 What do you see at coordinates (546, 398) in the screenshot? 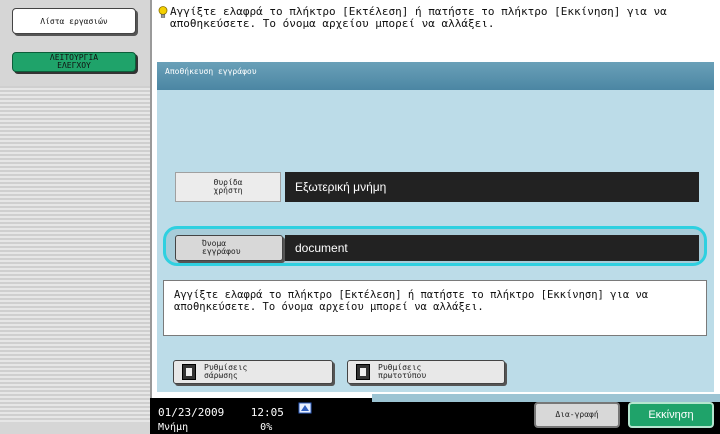
I see `footer-band` at bounding box center [546, 398].